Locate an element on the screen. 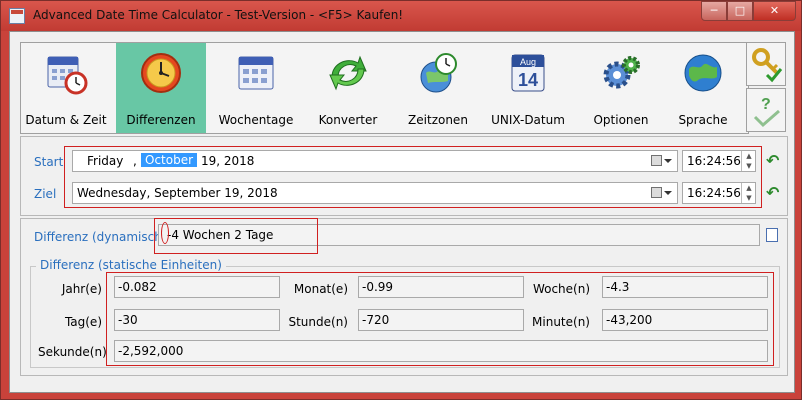 This screenshot has width=802, height=400. globe-clock-icon is located at coordinates (438, 73).